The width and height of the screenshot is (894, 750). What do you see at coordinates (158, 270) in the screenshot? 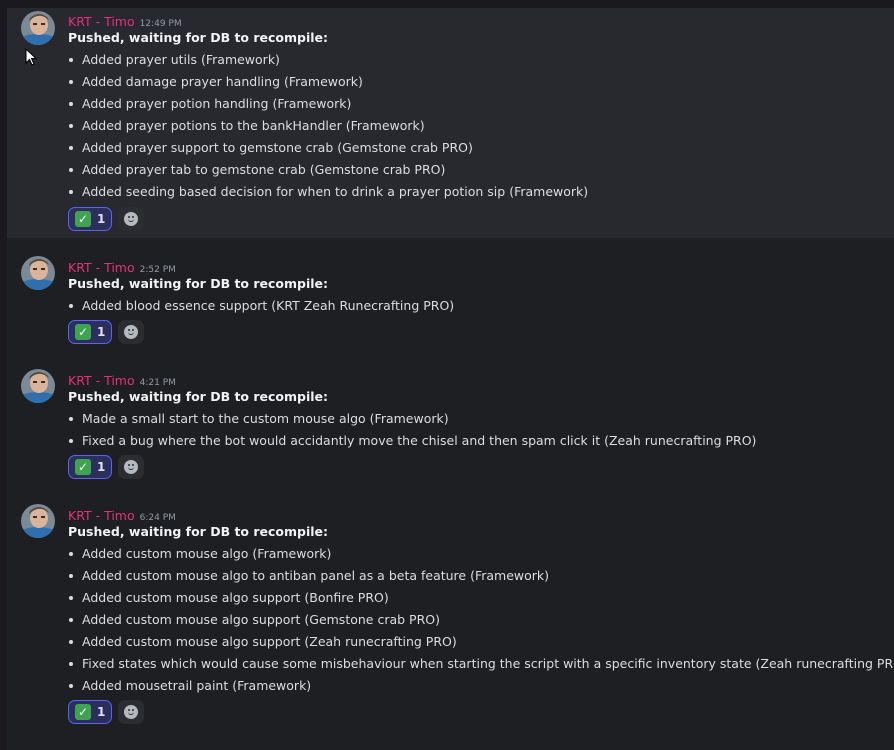
I see `timestamp: 2:52 PM` at bounding box center [158, 270].